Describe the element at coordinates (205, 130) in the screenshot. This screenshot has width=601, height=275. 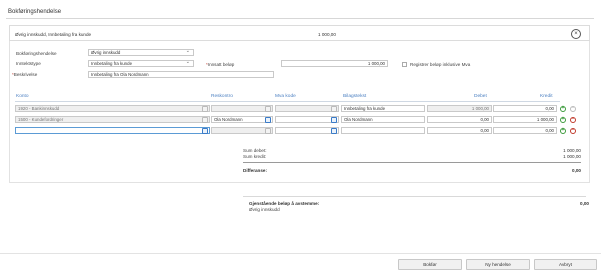
I see `row3-account-lookup-icon` at that location.